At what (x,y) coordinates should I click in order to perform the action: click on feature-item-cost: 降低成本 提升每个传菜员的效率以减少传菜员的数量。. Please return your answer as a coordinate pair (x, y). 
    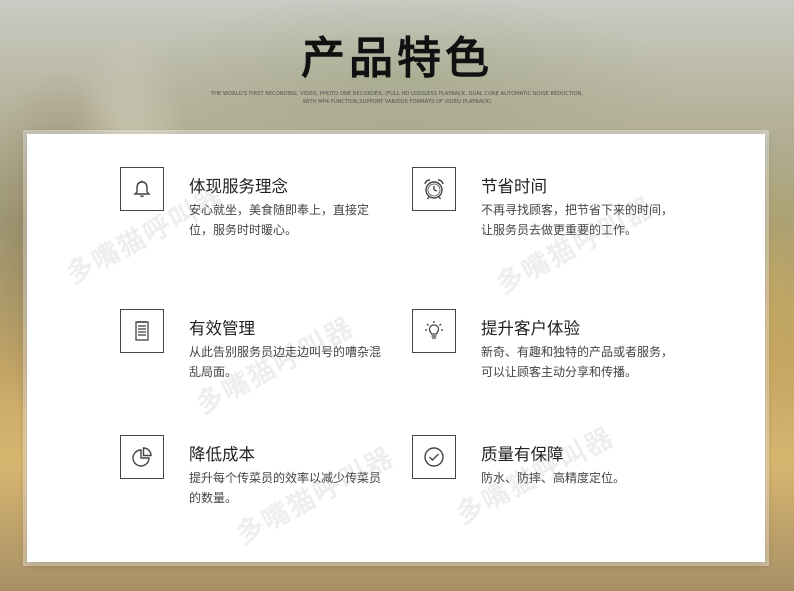
    Looking at the image, I should click on (250, 480).